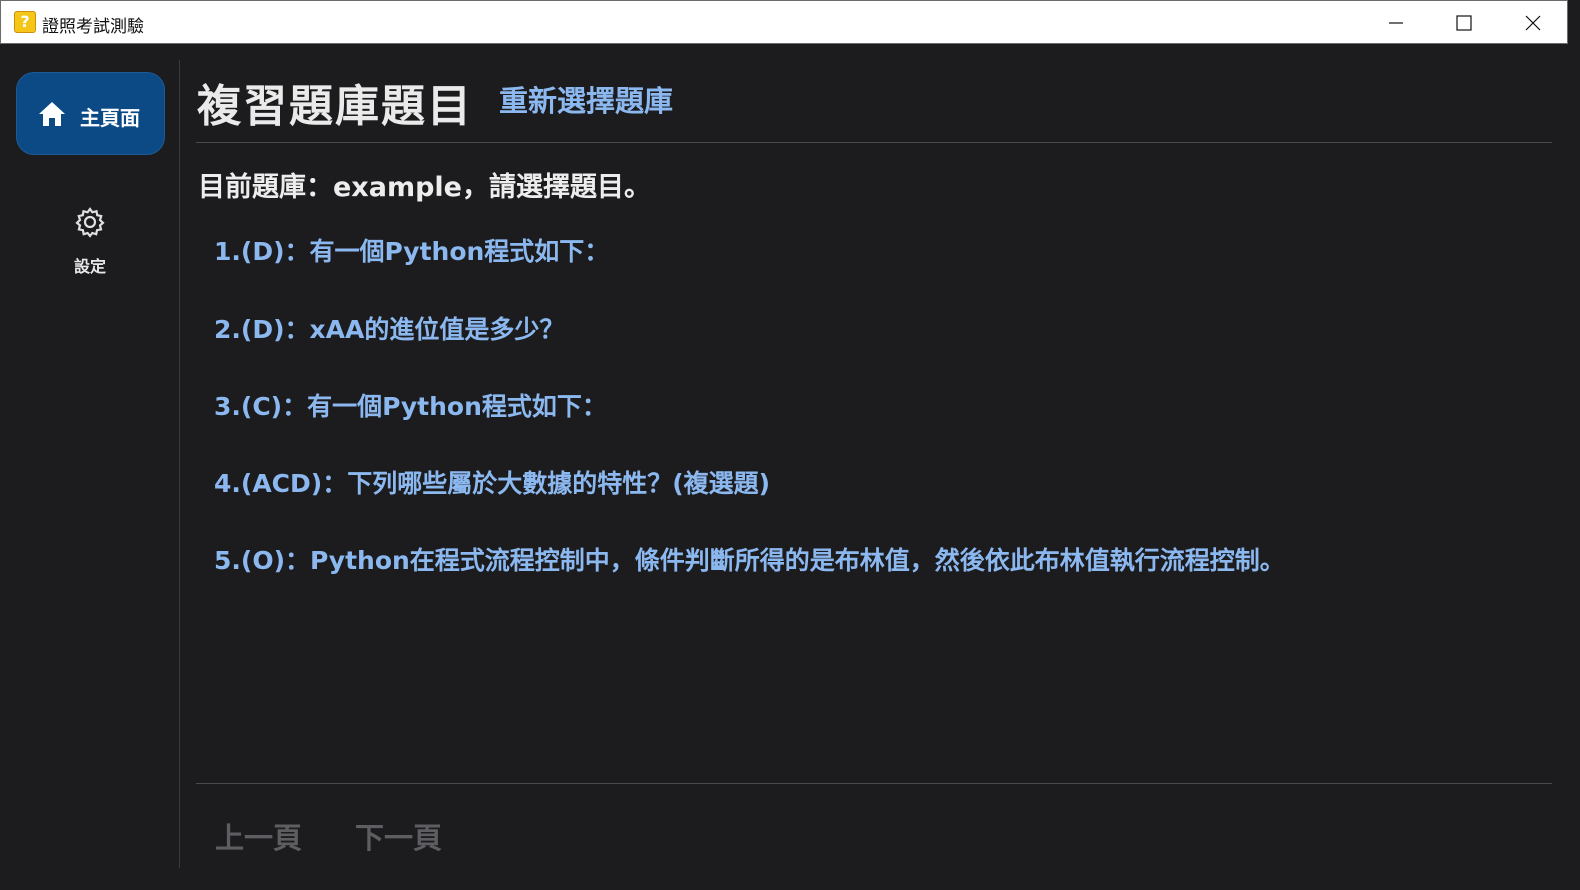 The image size is (1580, 890). What do you see at coordinates (93, 27) in the screenshot?
I see `window-title: 證照考試測驗` at bounding box center [93, 27].